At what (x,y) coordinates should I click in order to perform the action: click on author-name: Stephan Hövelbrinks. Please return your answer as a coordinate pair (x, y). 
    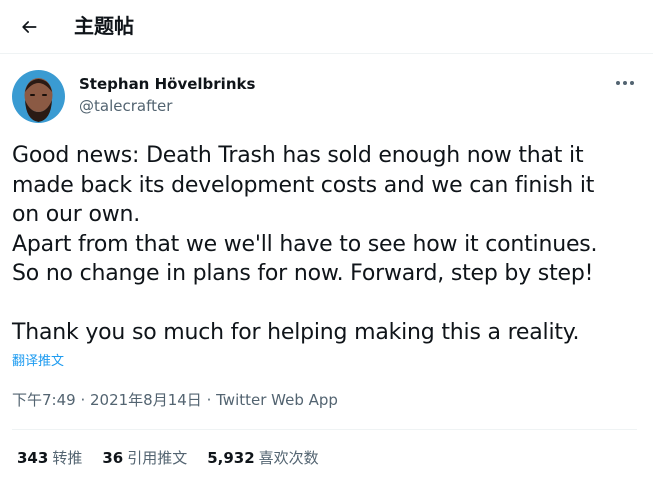
    Looking at the image, I should click on (167, 84).